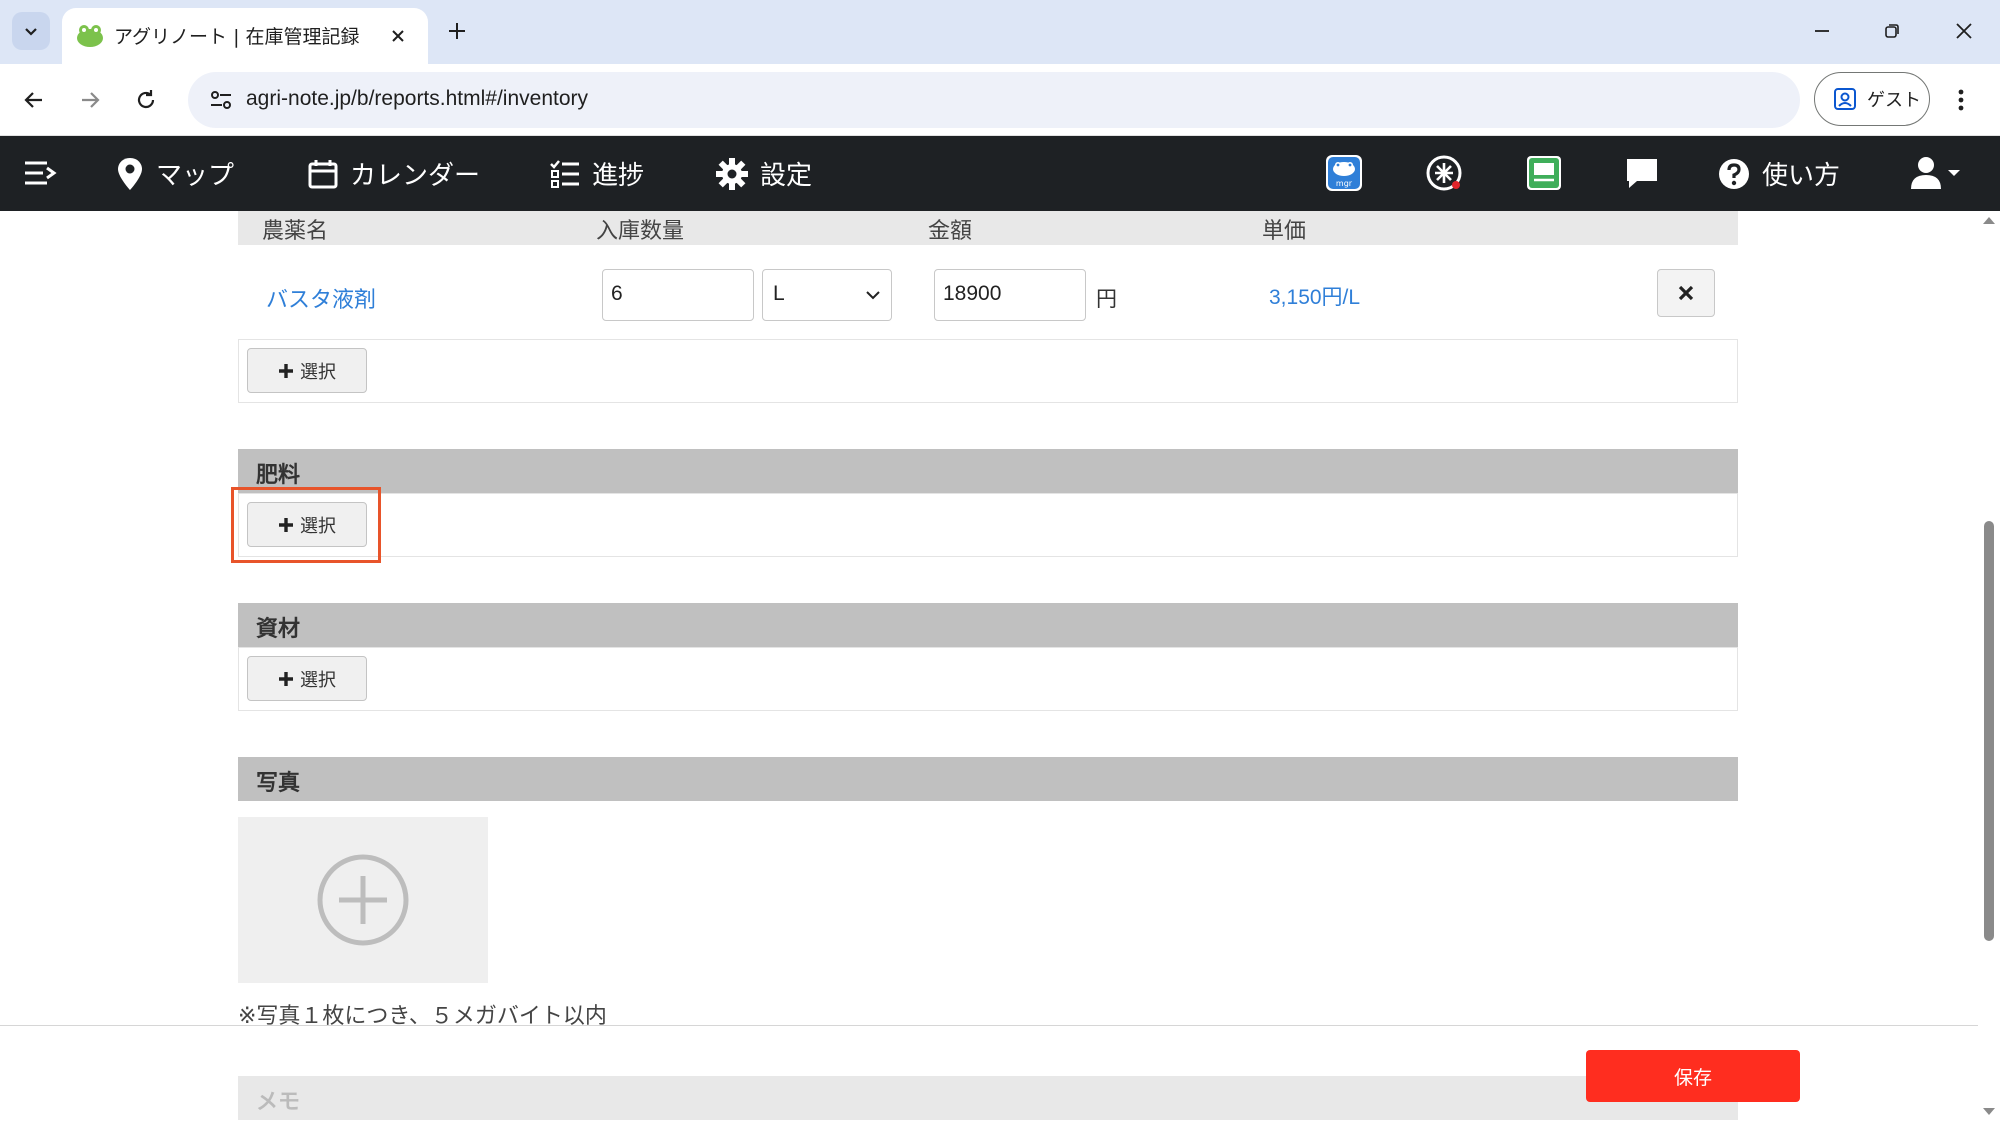  What do you see at coordinates (415, 176) in the screenshot?
I see `nav-calendar-label: カレンダー` at bounding box center [415, 176].